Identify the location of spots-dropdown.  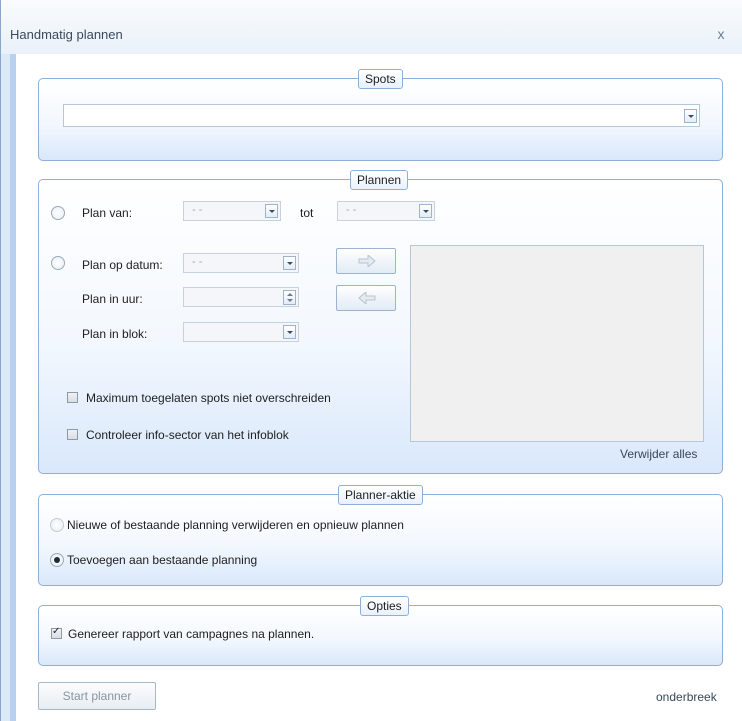
(381, 115).